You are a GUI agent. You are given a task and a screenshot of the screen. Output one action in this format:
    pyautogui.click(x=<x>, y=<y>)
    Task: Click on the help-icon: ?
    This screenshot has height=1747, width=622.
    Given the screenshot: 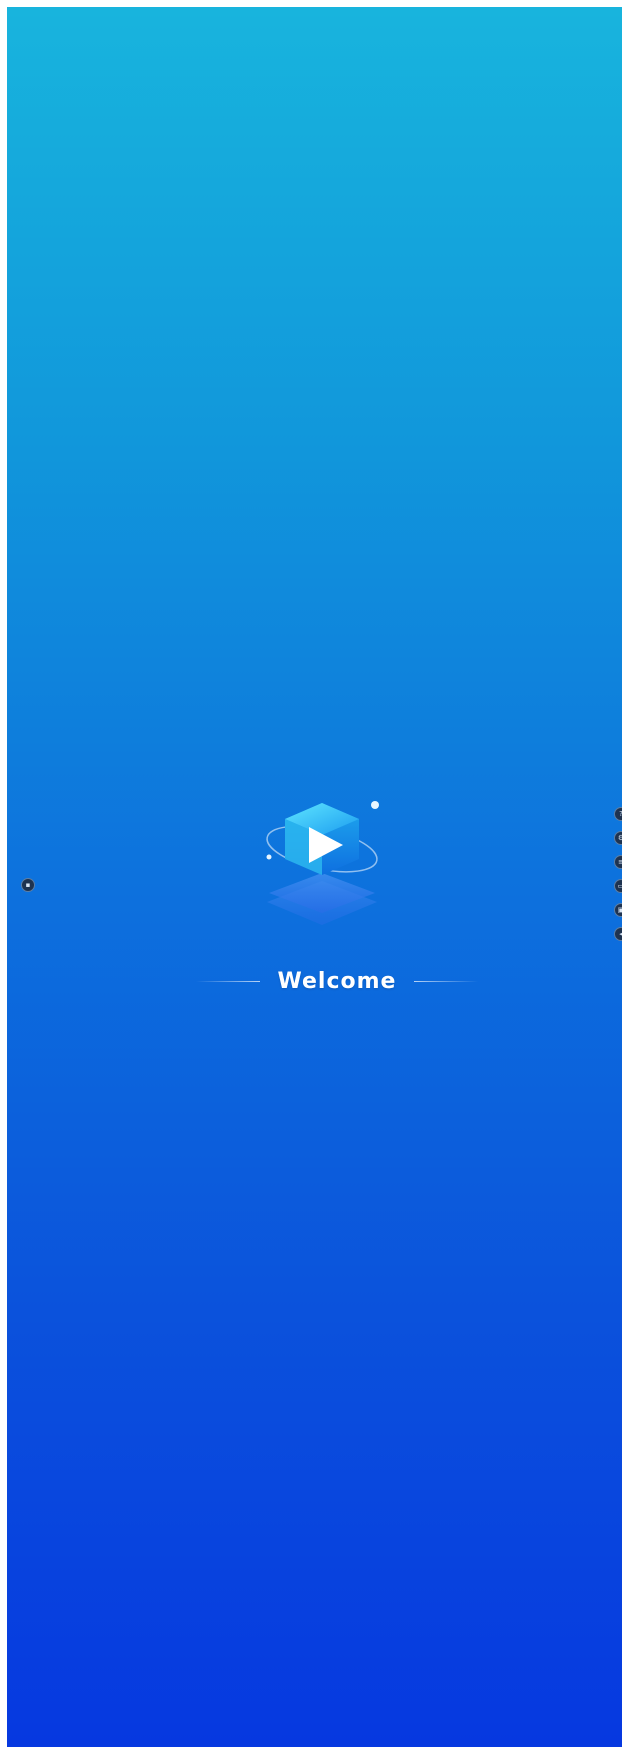 What is the action you would take?
    pyautogui.click(x=618, y=814)
    